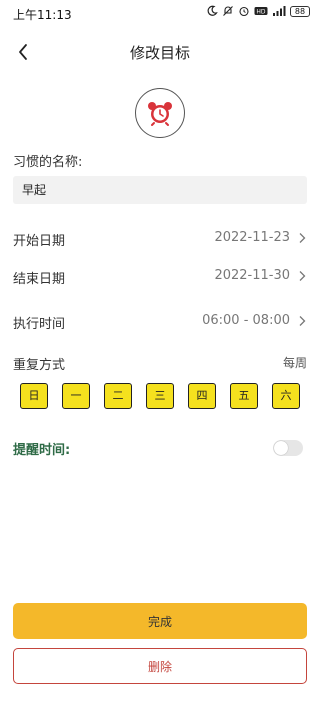  What do you see at coordinates (252, 237) in the screenshot?
I see `start-date-value: 2022-11-23` at bounding box center [252, 237].